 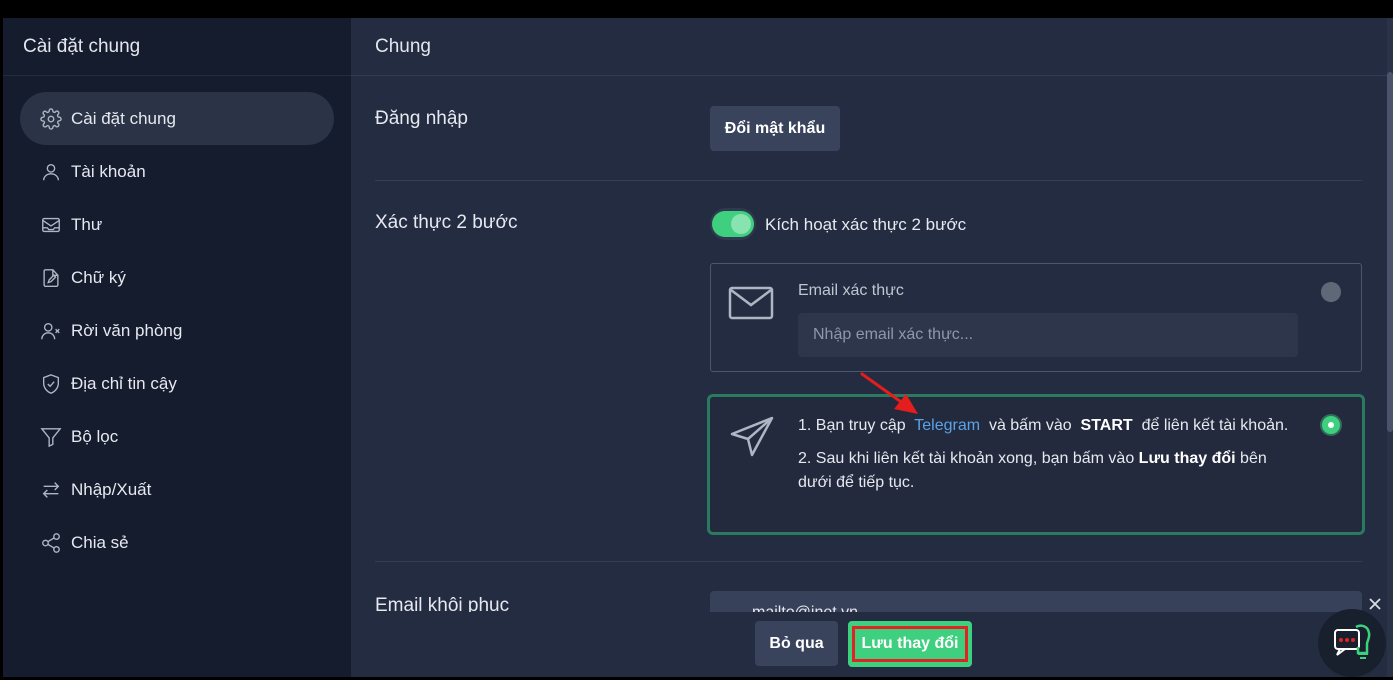 I want to click on sidebar-item-general: Cài đặt chung, so click(x=177, y=118).